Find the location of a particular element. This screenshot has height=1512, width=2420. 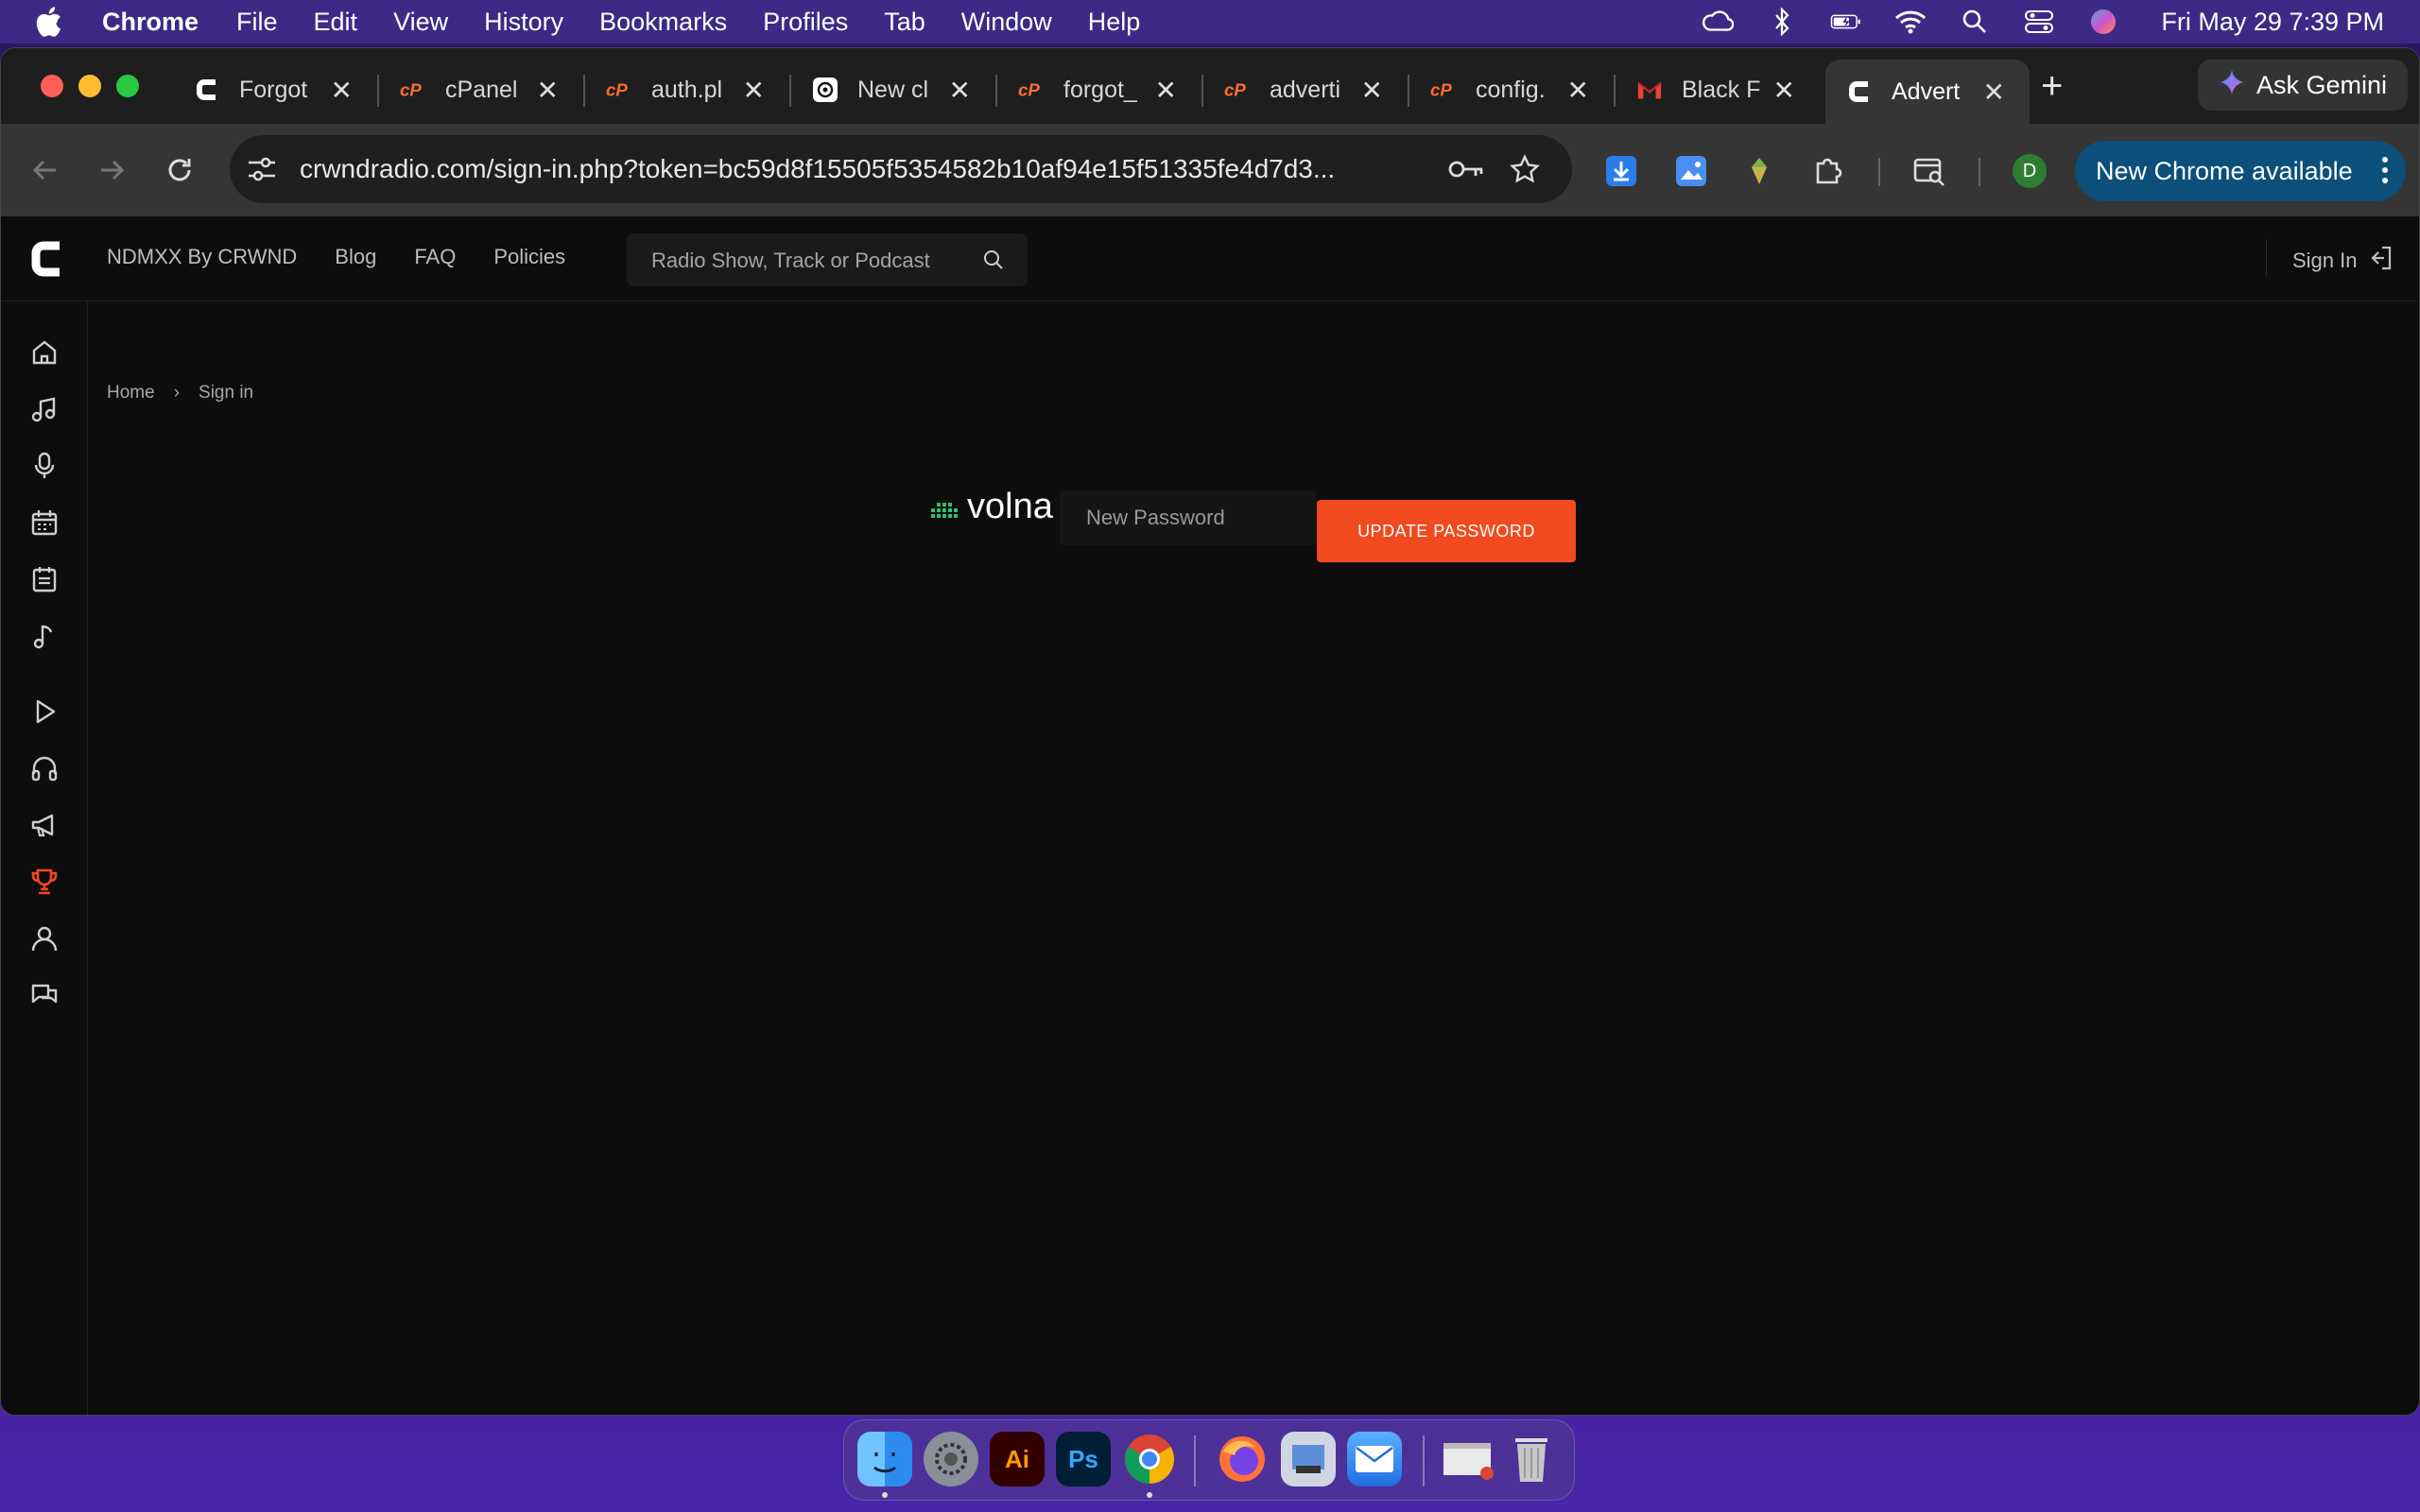

chrome-icon is located at coordinates (1149, 1459).